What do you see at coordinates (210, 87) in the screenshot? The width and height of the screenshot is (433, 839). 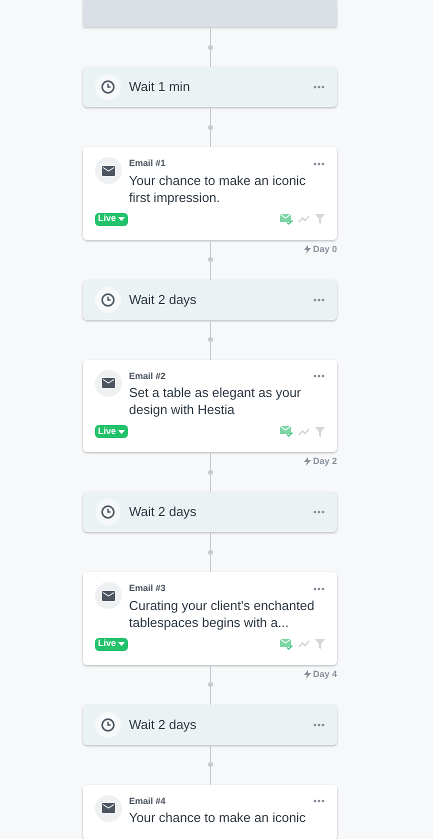 I see `wait-step-card: Wait 1 min` at bounding box center [210, 87].